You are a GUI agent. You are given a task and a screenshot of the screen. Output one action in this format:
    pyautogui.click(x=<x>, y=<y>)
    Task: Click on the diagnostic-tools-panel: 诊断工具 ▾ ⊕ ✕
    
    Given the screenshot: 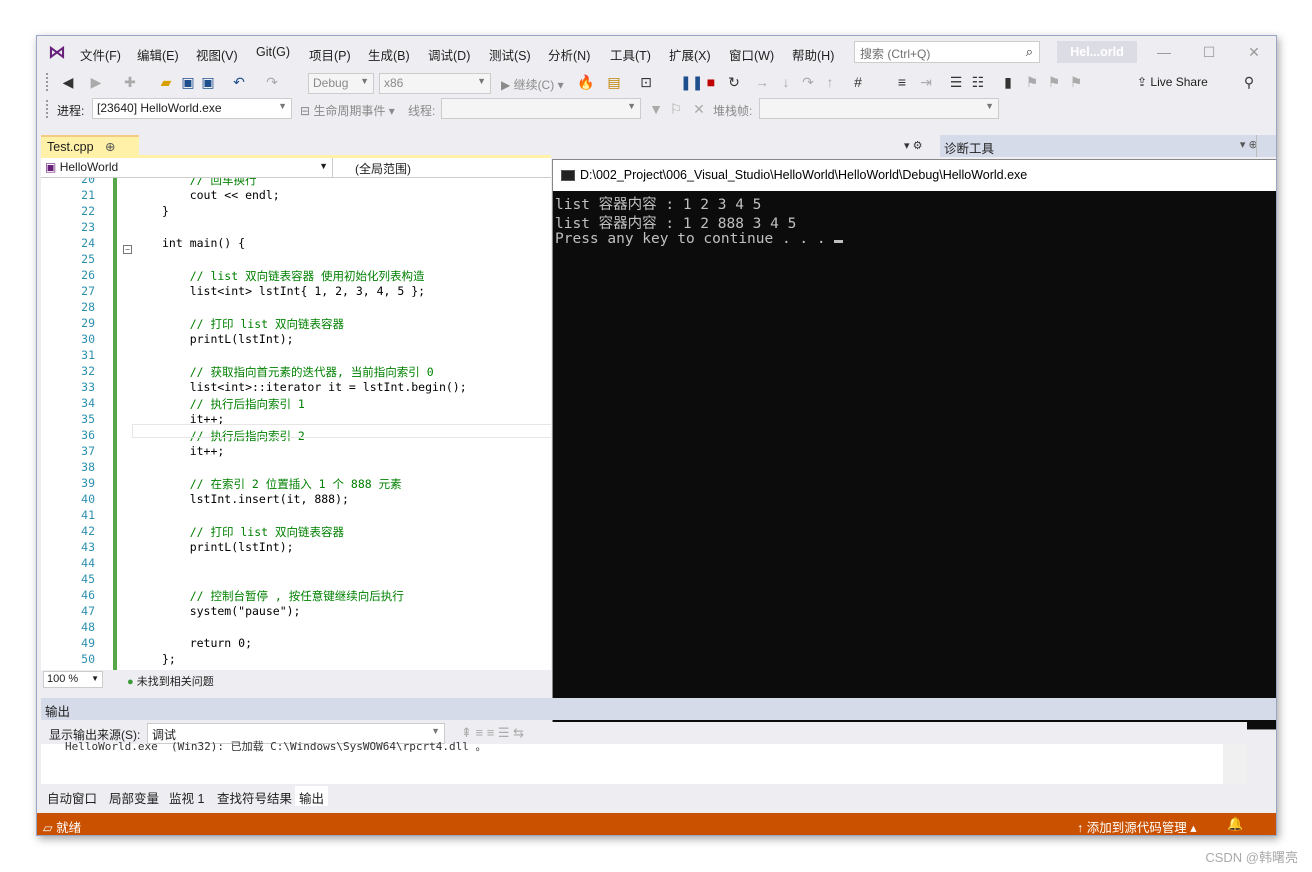 What is the action you would take?
    pyautogui.click(x=1108, y=146)
    